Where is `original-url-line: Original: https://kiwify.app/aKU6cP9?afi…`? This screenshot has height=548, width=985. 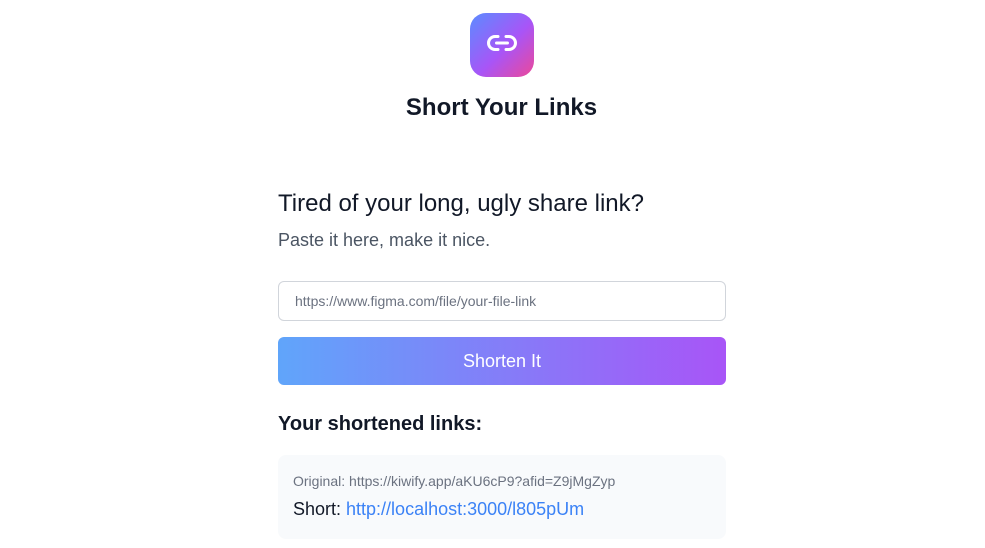 original-url-line: Original: https://kiwify.app/aKU6cP9?afi… is located at coordinates (502, 481).